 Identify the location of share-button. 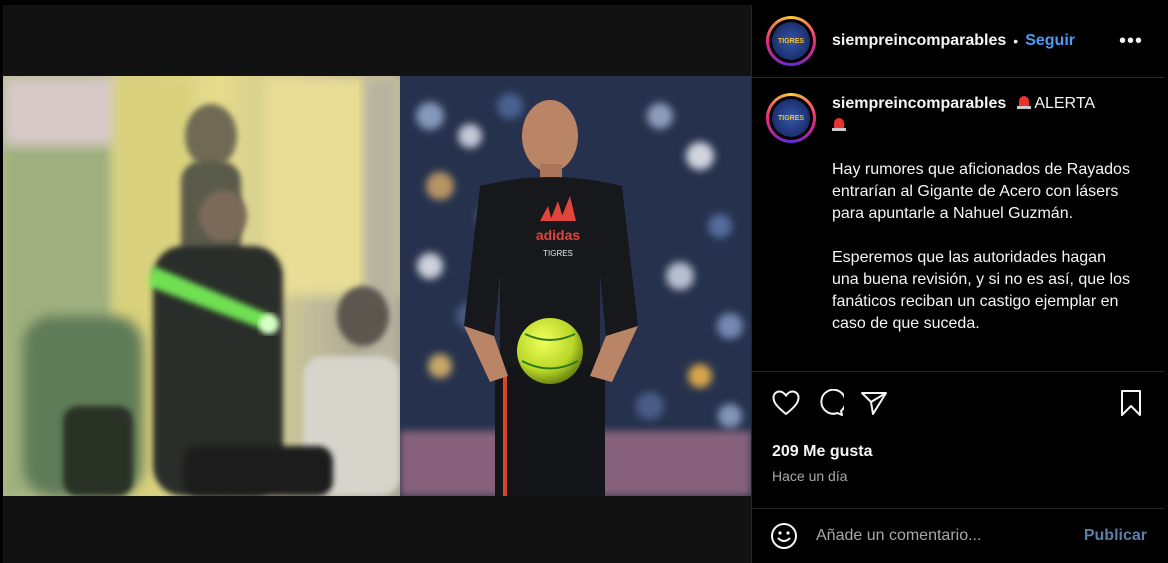
(874, 403).